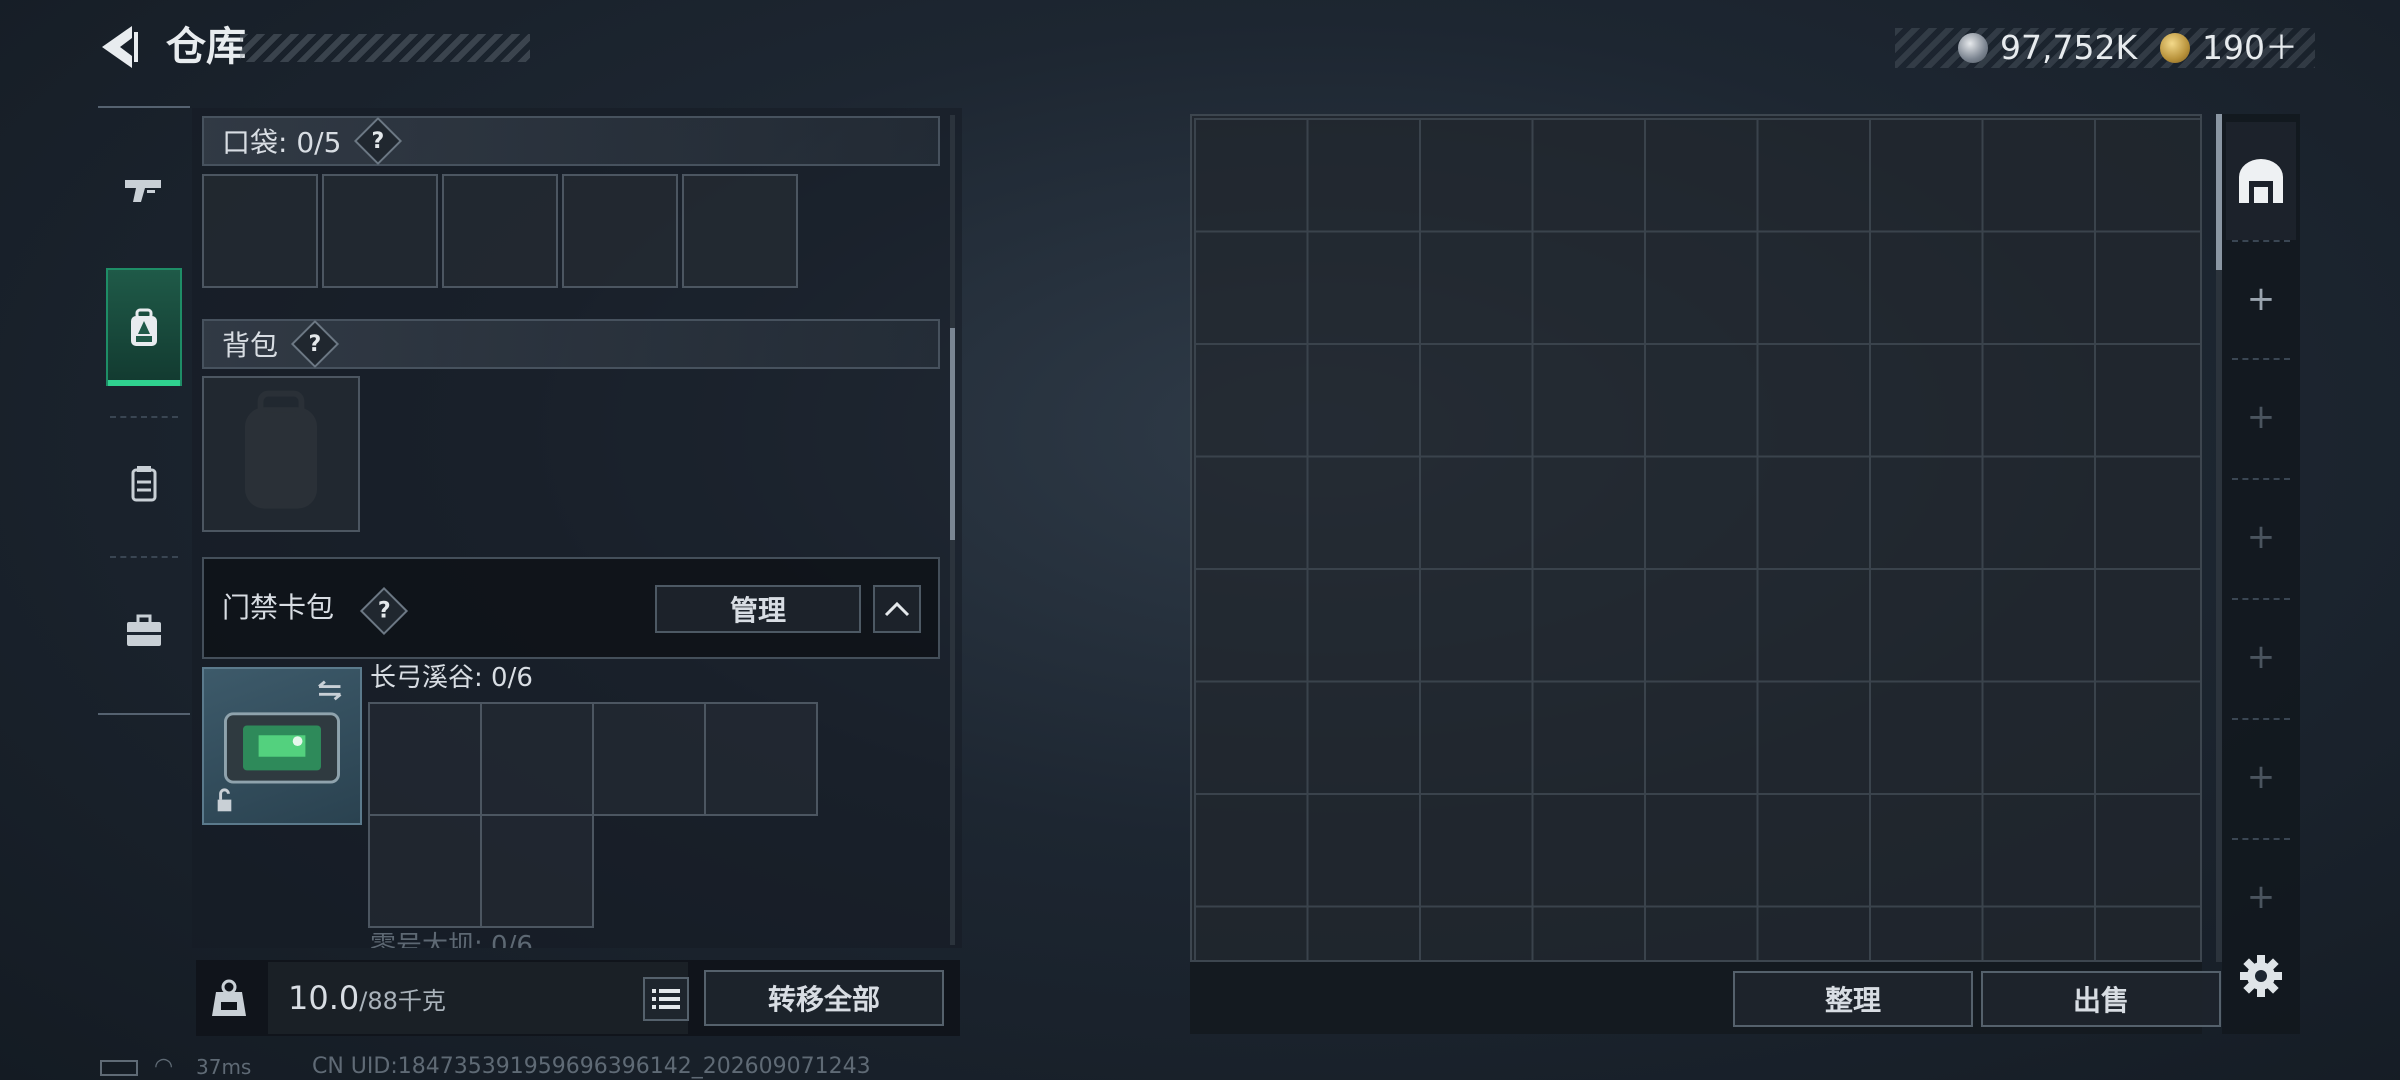  What do you see at coordinates (571, 344) in the screenshot?
I see `backpack-header: 背包 ?` at bounding box center [571, 344].